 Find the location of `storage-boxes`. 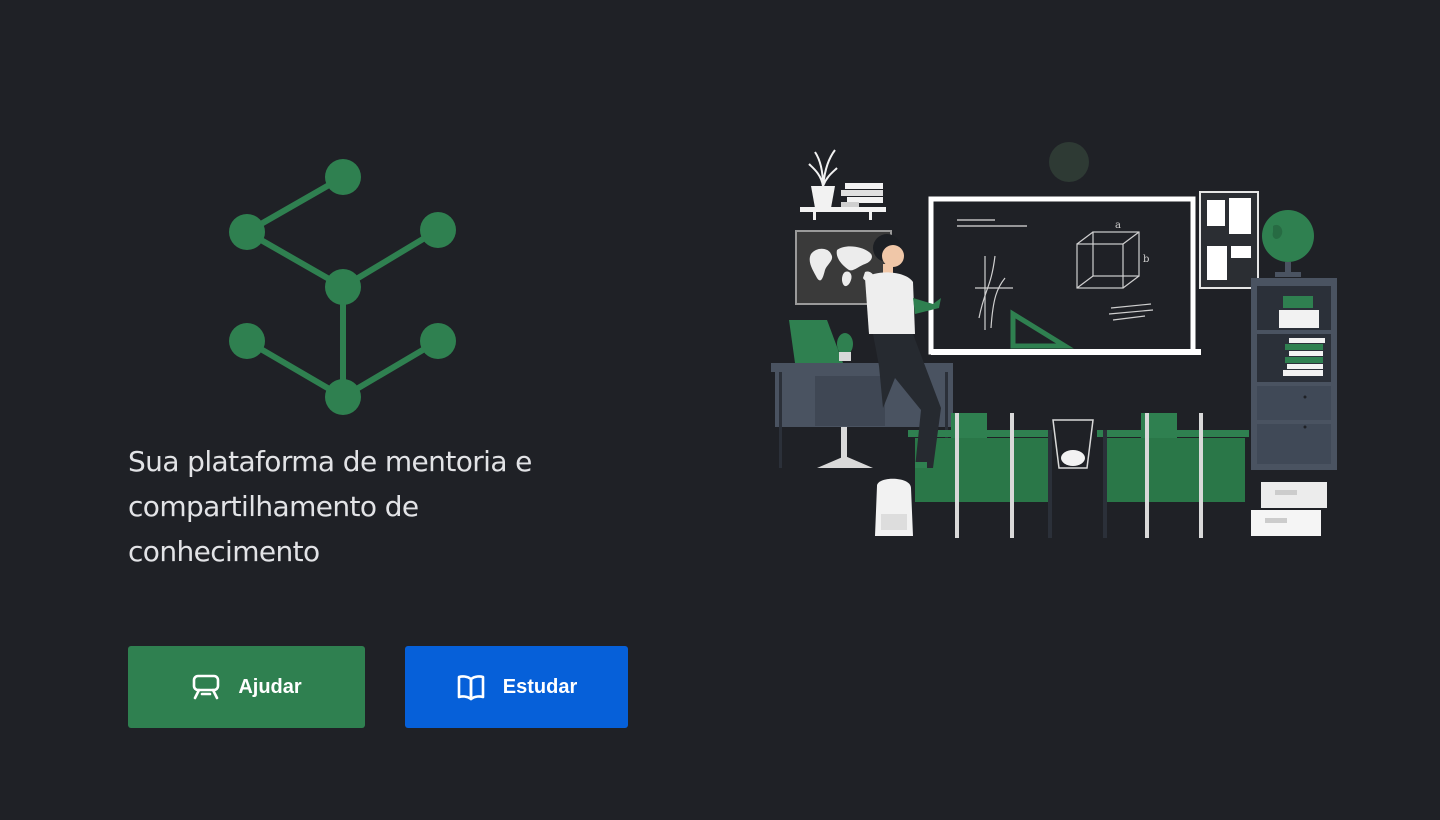

storage-boxes is located at coordinates (1289, 509).